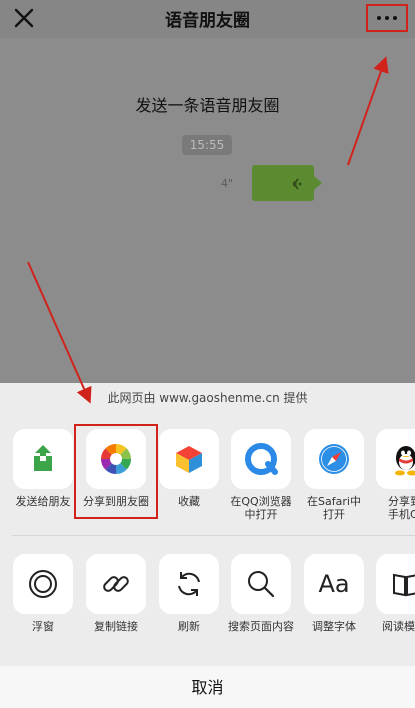 This screenshot has width=415, height=708. I want to click on share-up-icon, so click(43, 458).